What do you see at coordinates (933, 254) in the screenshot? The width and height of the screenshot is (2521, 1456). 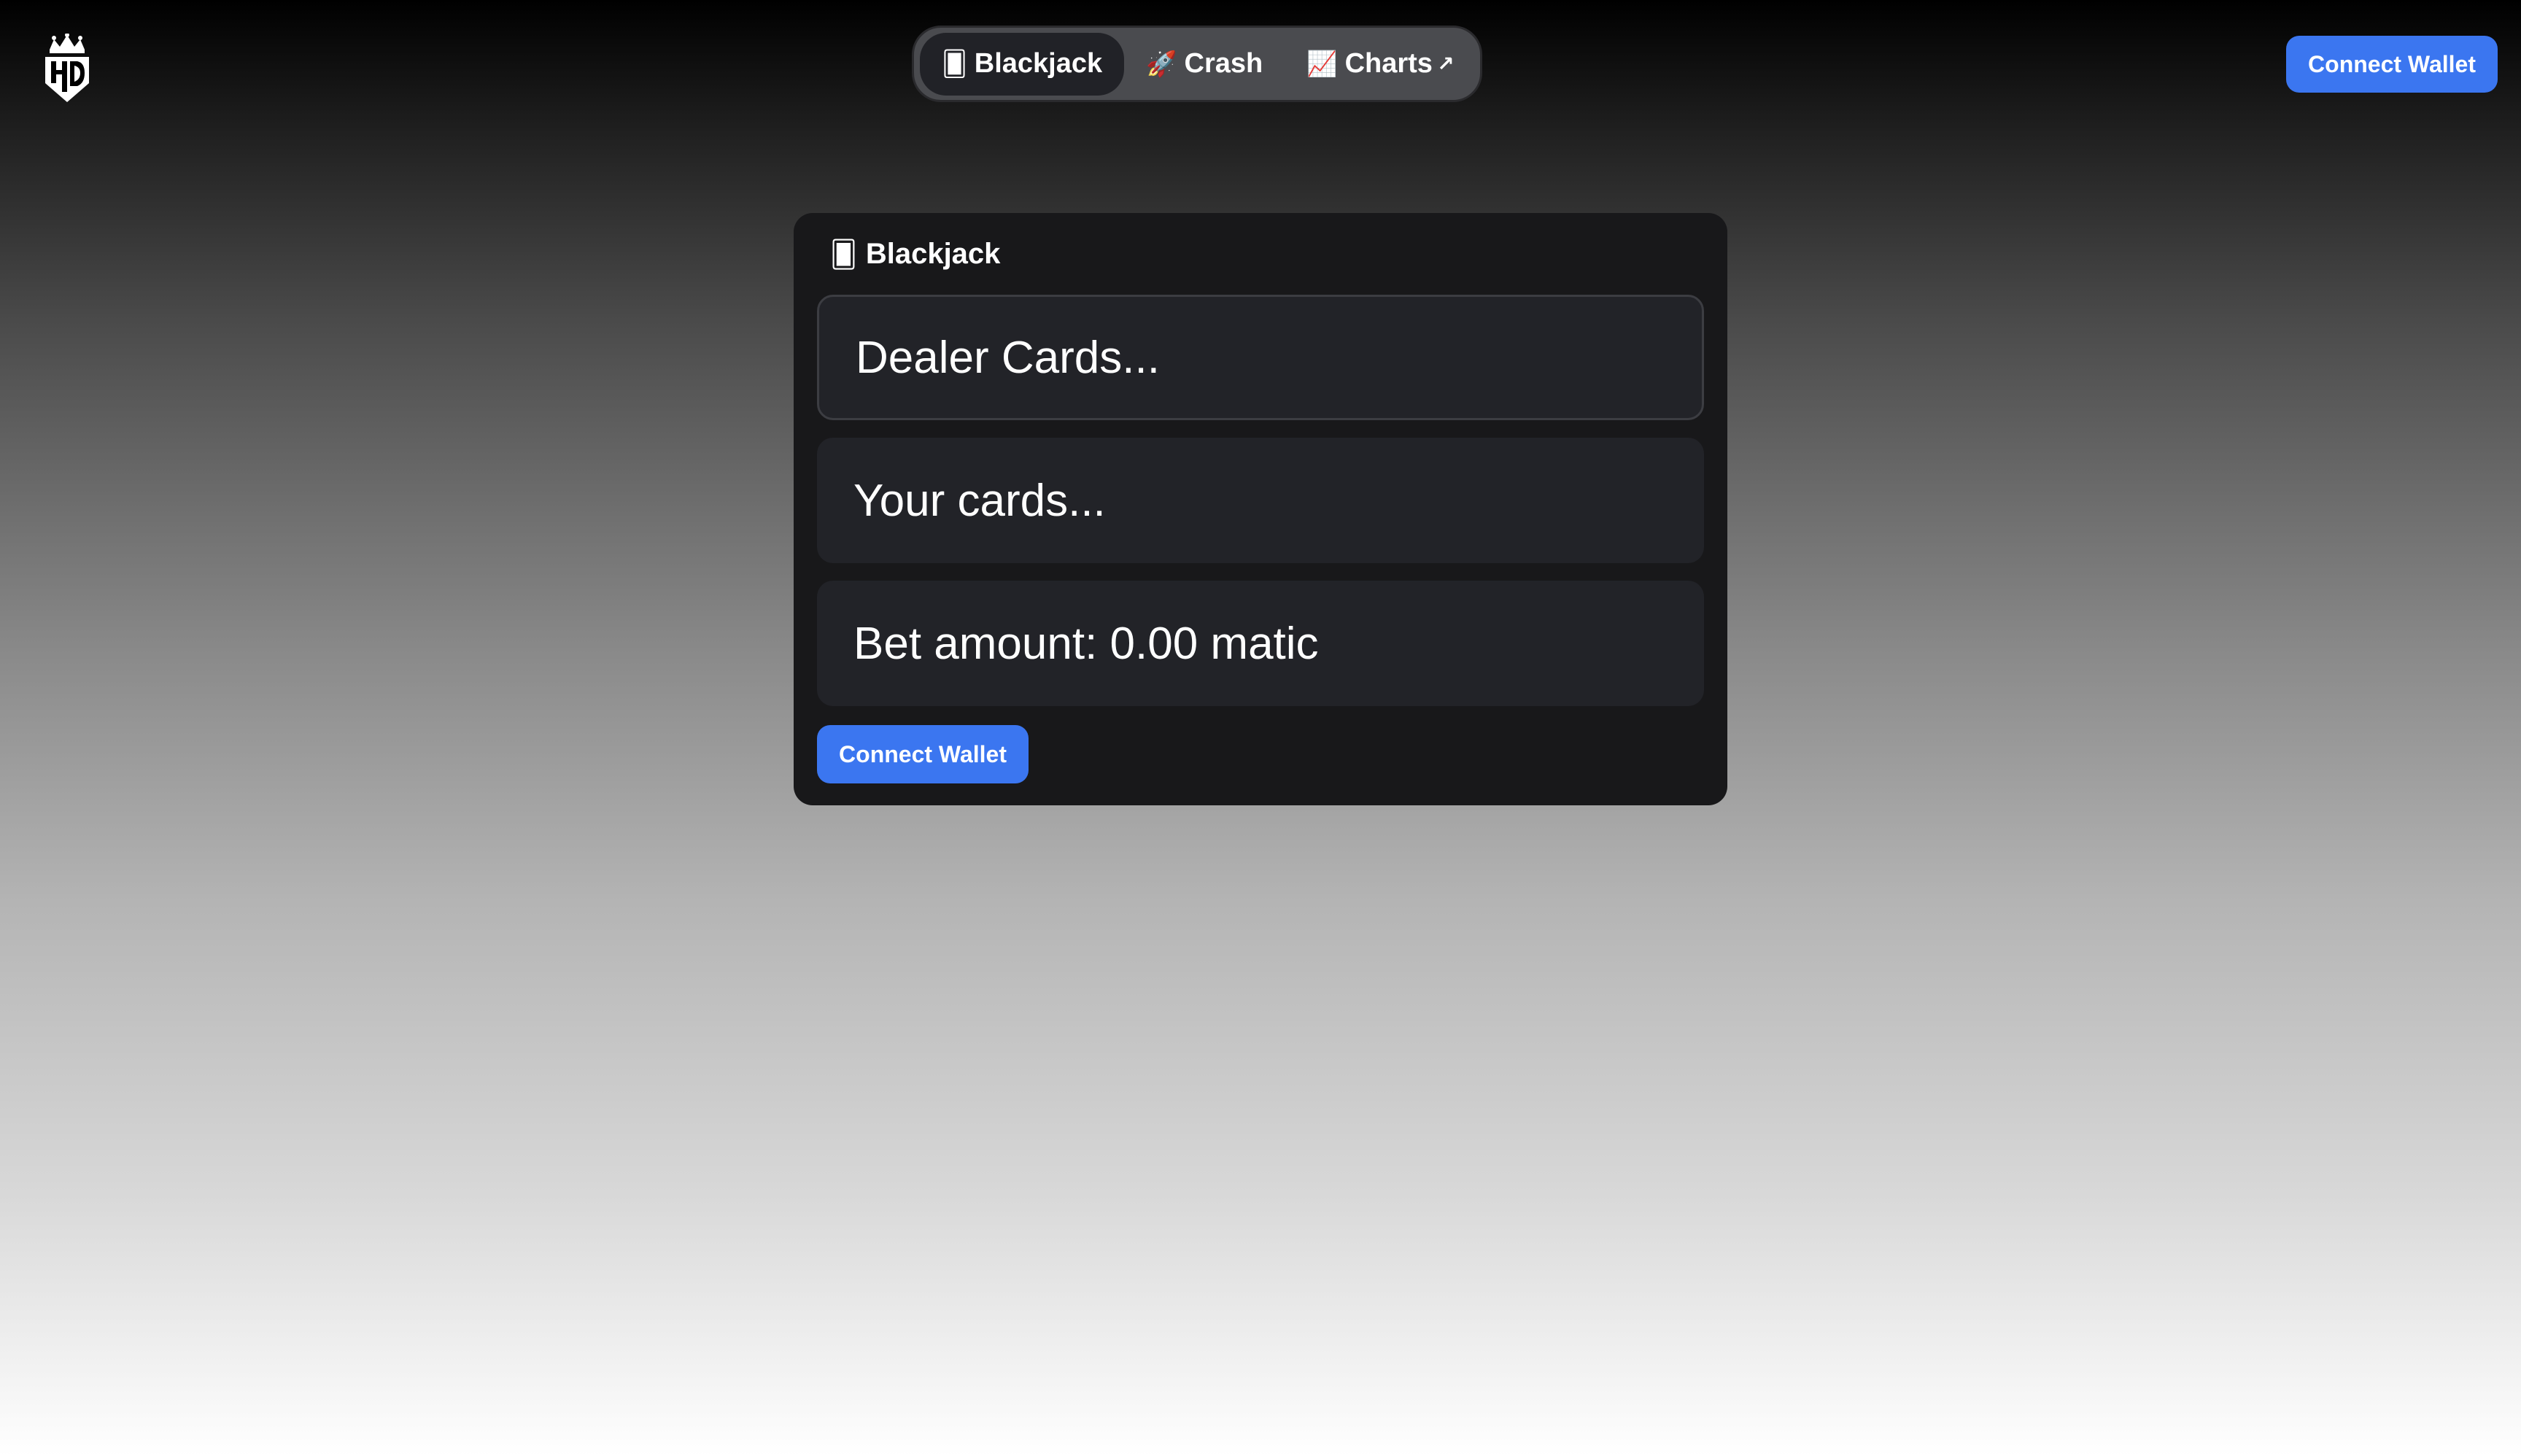 I see `game-card-title-text: Blackjack` at bounding box center [933, 254].